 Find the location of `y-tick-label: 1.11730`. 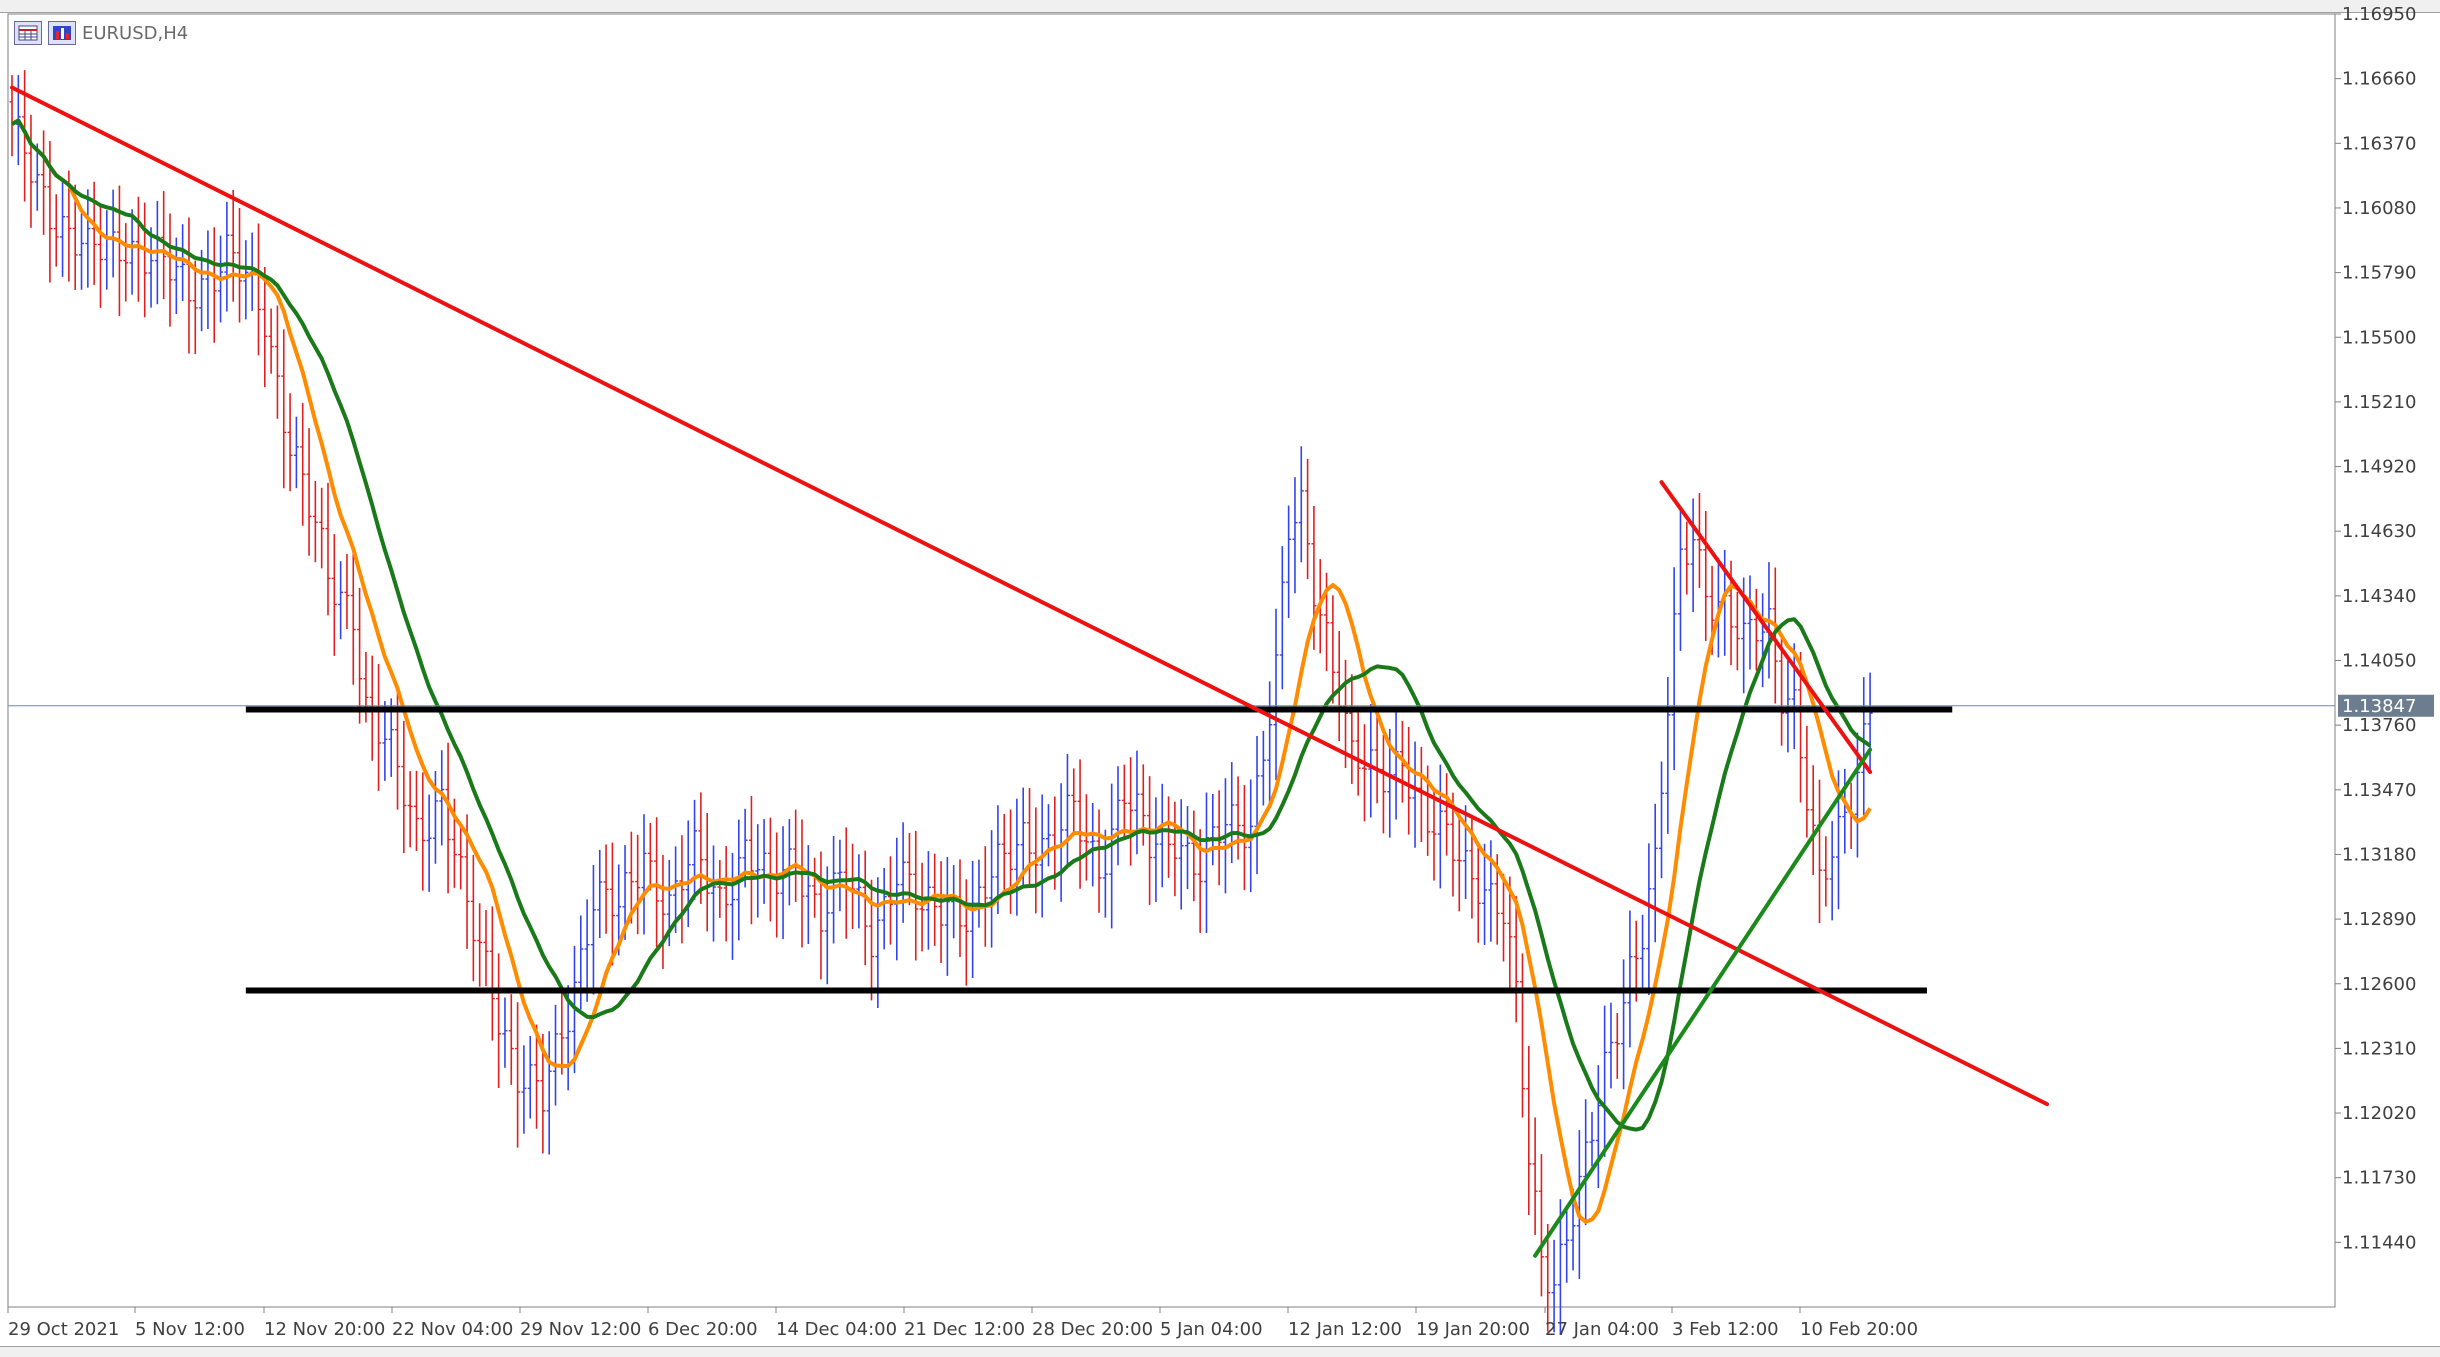

y-tick-label: 1.11730 is located at coordinates (2379, 1178).